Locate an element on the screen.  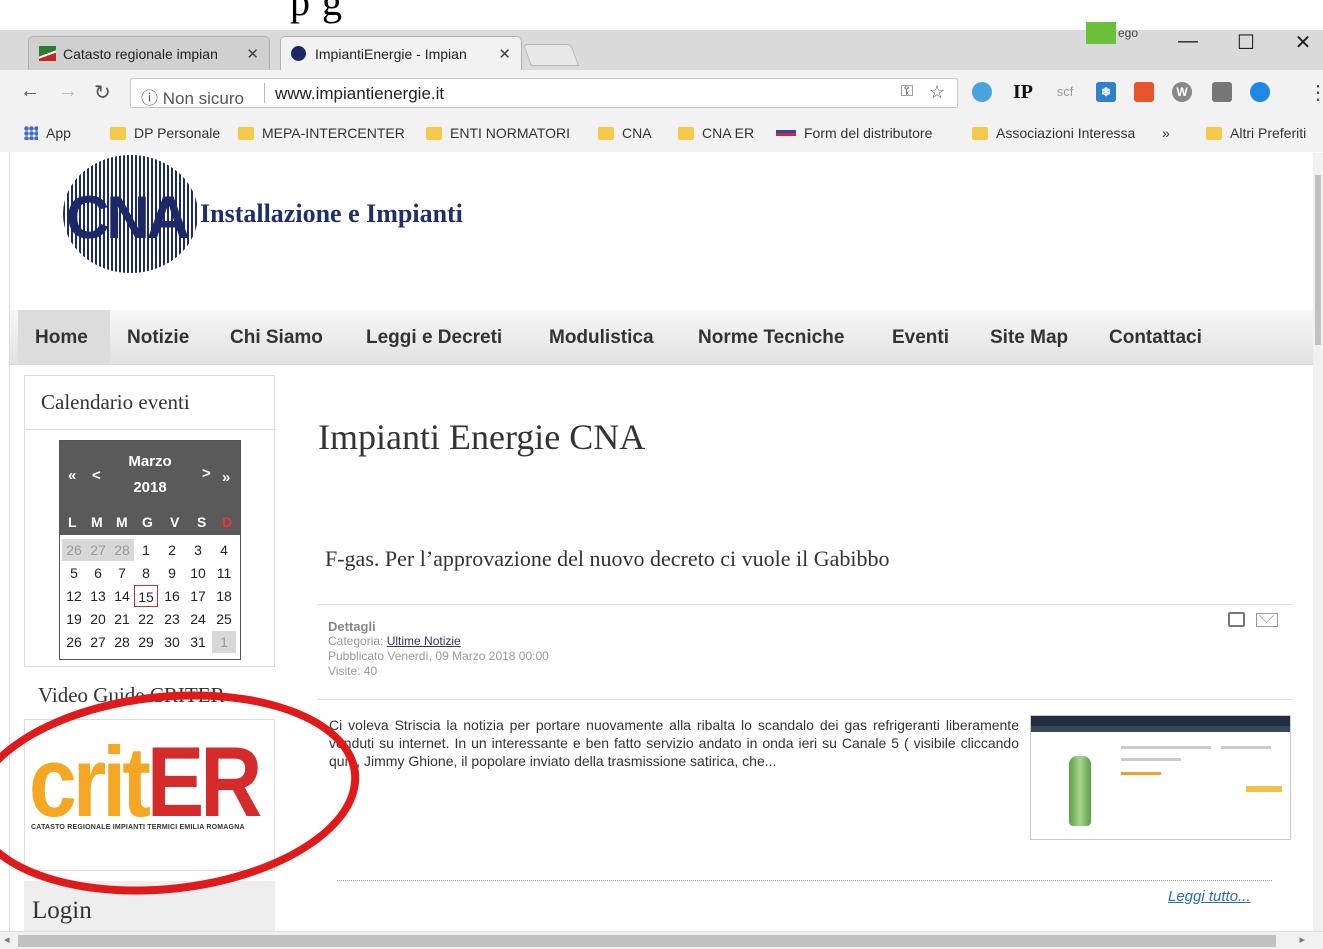
cloud-extension-icon is located at coordinates (982, 92).